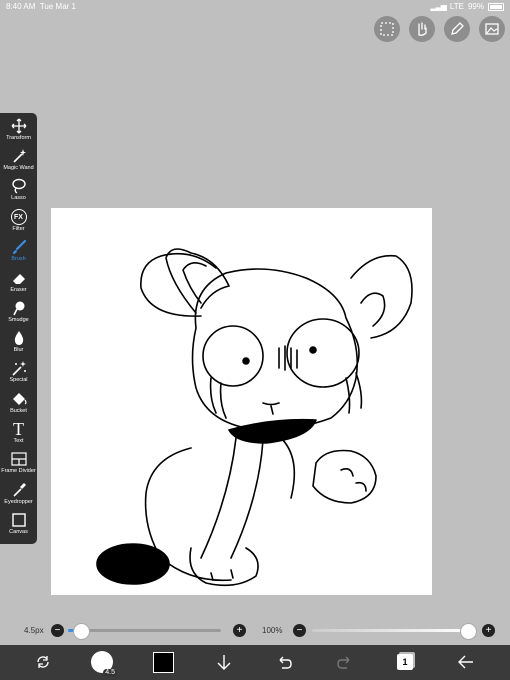 This screenshot has height=680, width=510. I want to click on selection-icon, so click(387, 29).